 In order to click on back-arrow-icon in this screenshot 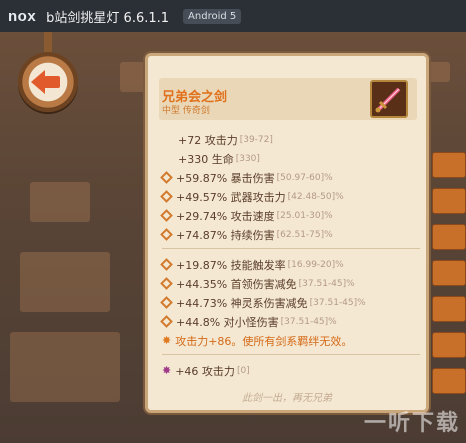, I will do `click(38, 82)`.